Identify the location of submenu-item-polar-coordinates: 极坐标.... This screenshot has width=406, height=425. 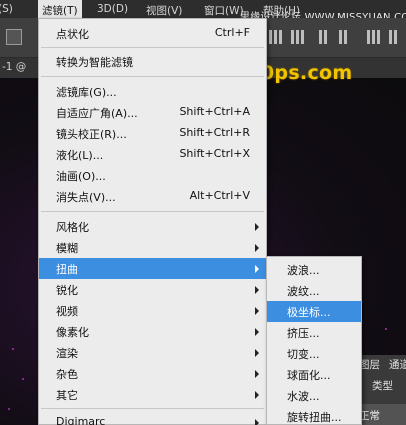
(314, 311).